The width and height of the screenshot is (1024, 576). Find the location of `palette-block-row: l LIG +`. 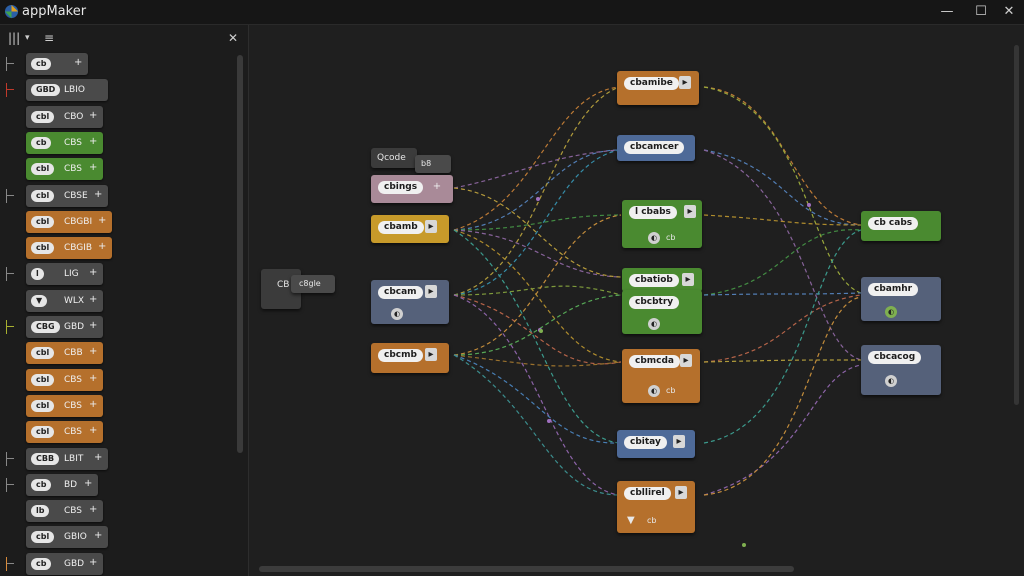

palette-block-row: l LIG + is located at coordinates (115, 274).